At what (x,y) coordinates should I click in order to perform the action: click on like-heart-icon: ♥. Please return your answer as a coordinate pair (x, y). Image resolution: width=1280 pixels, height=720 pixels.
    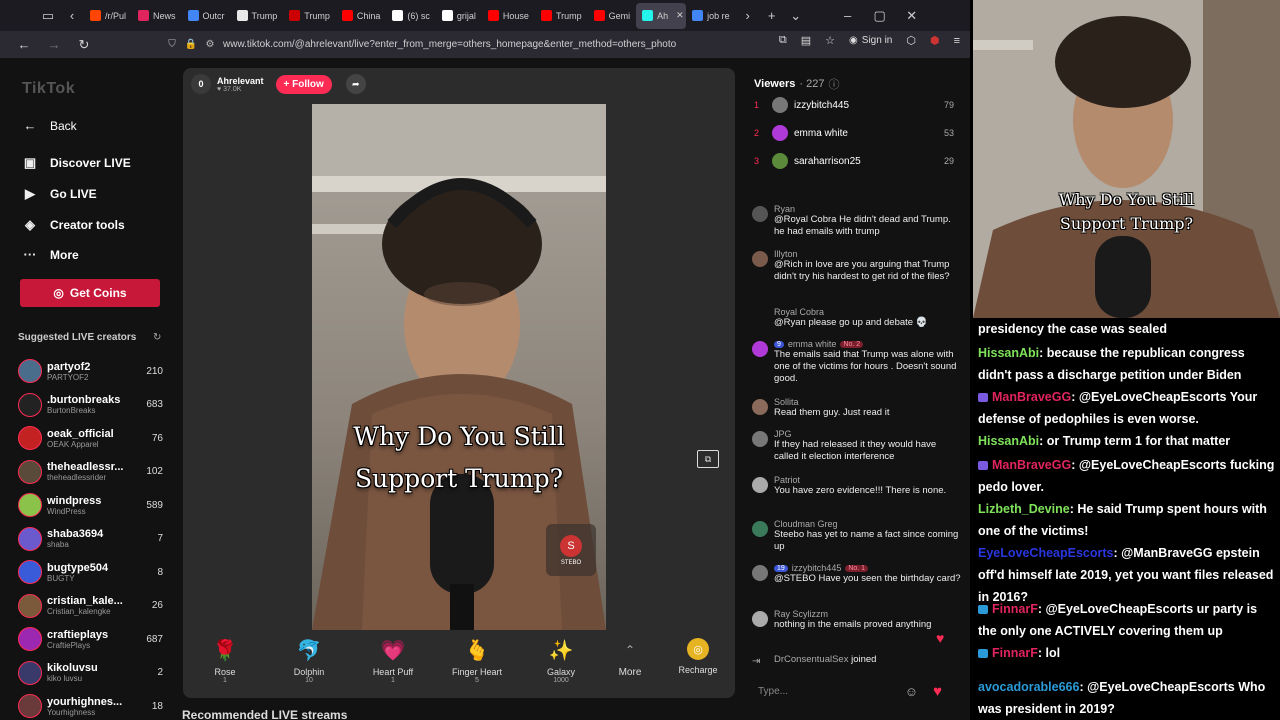
    Looking at the image, I should click on (937, 691).